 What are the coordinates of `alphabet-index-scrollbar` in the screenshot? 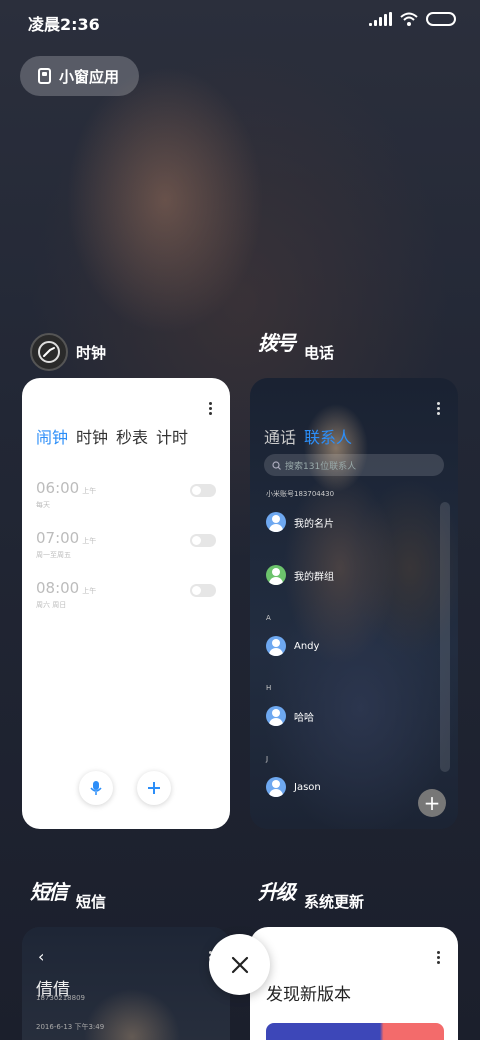 It's located at (445, 637).